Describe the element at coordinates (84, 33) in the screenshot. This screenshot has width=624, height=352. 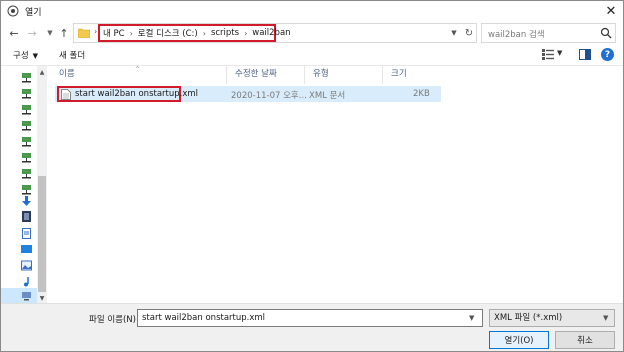
I see `folder-icon` at that location.